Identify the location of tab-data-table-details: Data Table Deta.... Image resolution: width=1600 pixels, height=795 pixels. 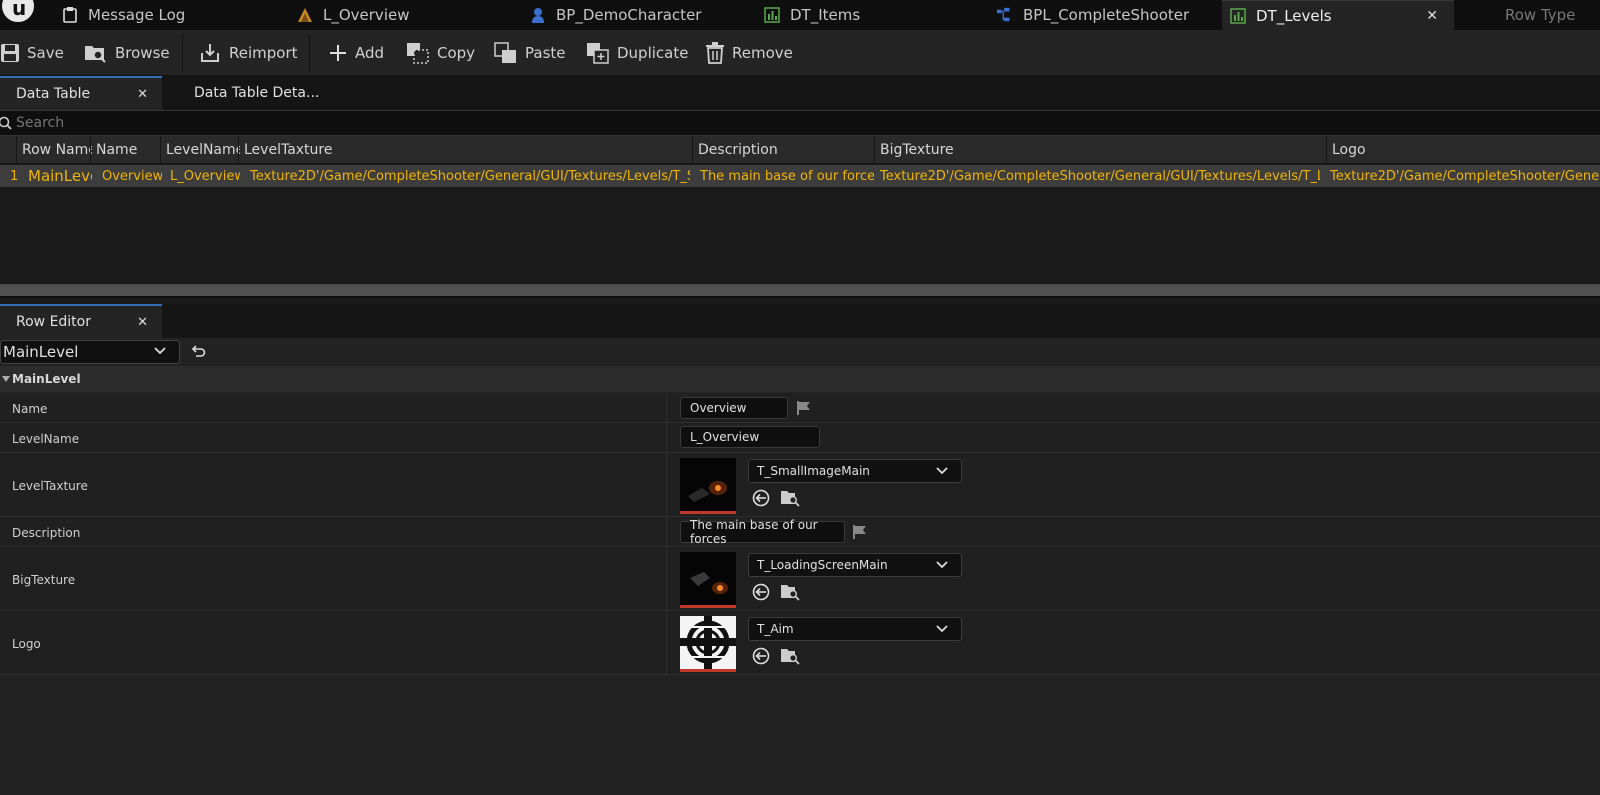
(258, 93).